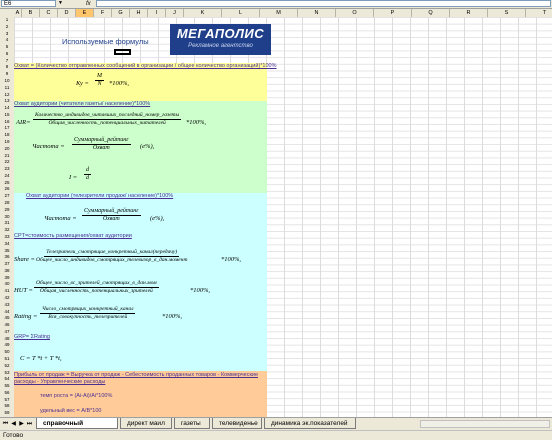 The image size is (552, 440). What do you see at coordinates (7, 237) in the screenshot?
I see `row-header-33: 33` at bounding box center [7, 237].